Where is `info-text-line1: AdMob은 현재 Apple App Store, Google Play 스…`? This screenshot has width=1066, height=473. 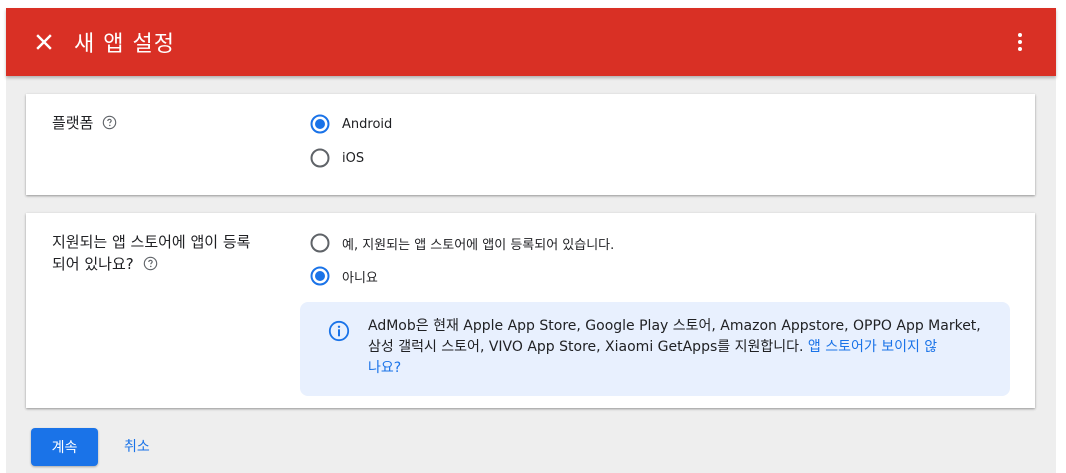
info-text-line1: AdMob은 현재 Apple App Store, Google Play 스… is located at coordinates (674, 326).